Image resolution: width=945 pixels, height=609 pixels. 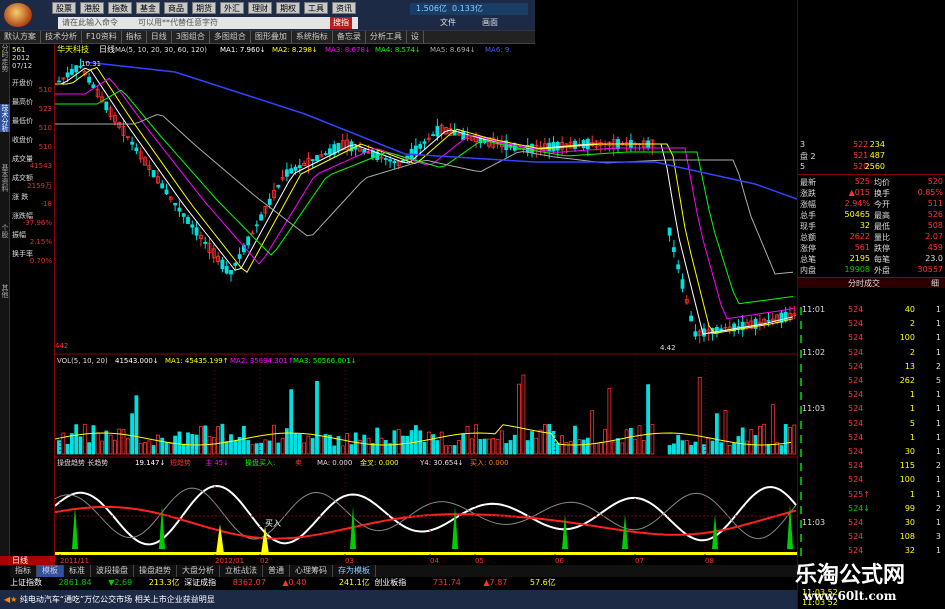 I want to click on buy-spike, so click(x=75, y=527).